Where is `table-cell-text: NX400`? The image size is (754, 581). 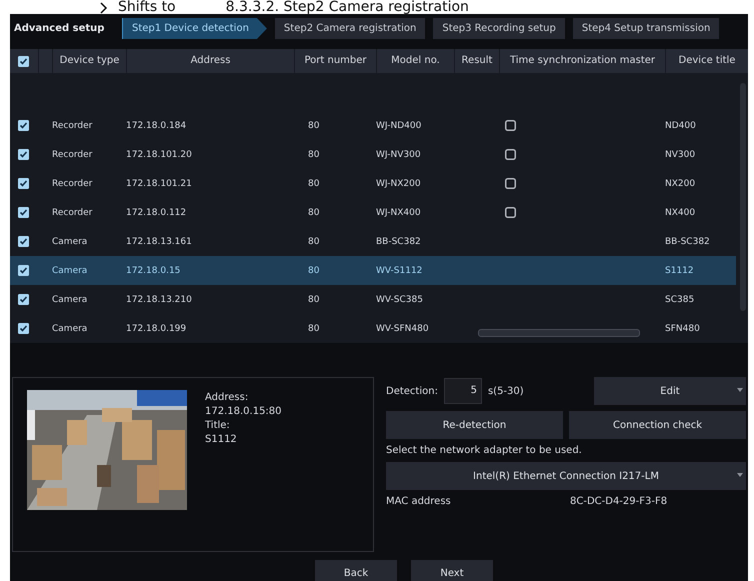 table-cell-text: NX400 is located at coordinates (680, 213).